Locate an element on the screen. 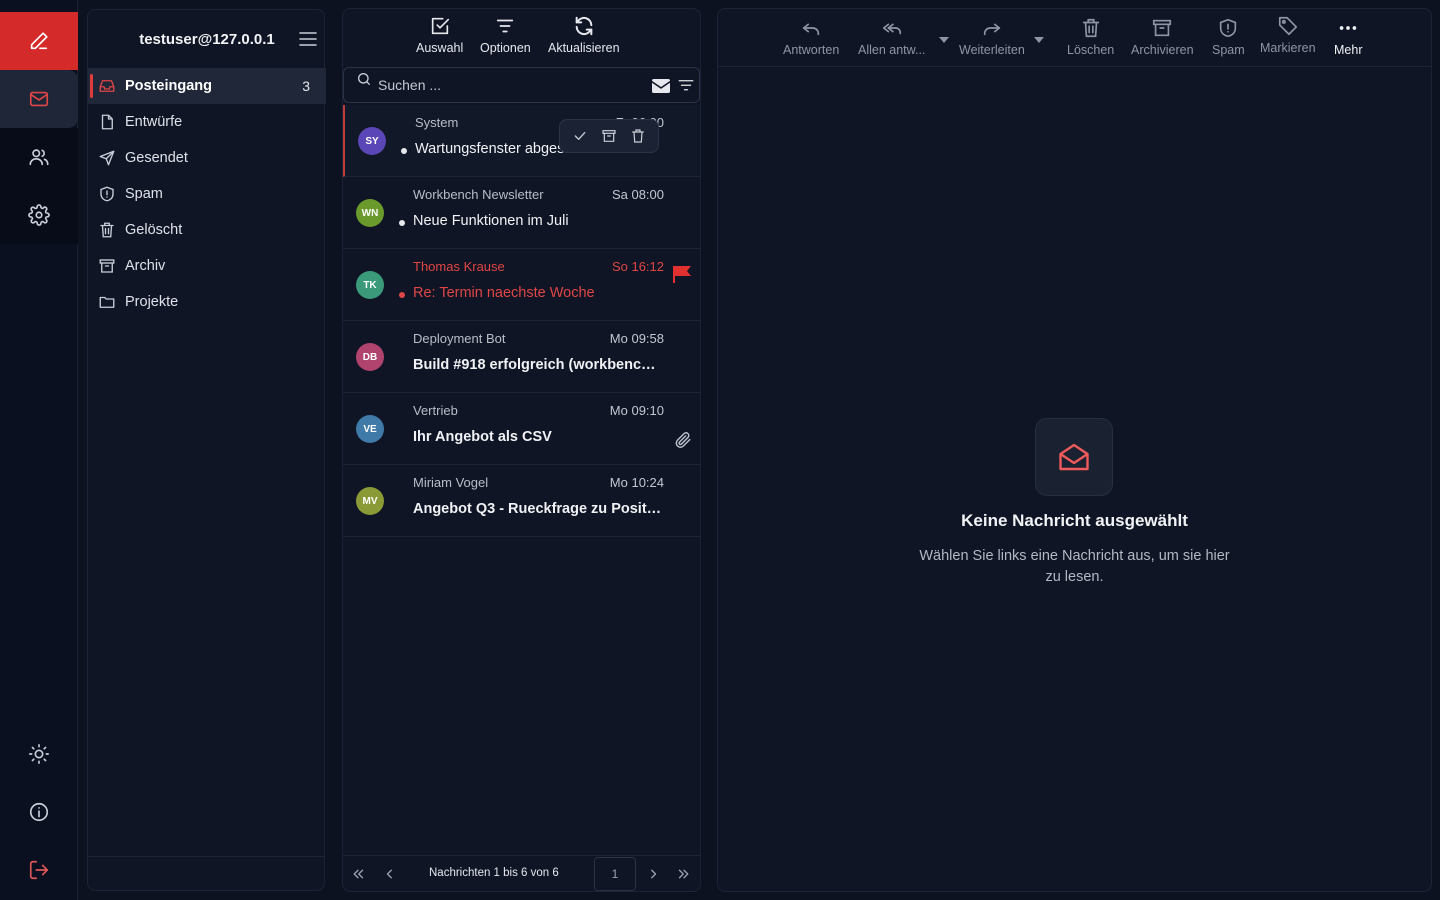 Image resolution: width=1440 pixels, height=900 pixels. folder-label: Gesendet is located at coordinates (156, 158).